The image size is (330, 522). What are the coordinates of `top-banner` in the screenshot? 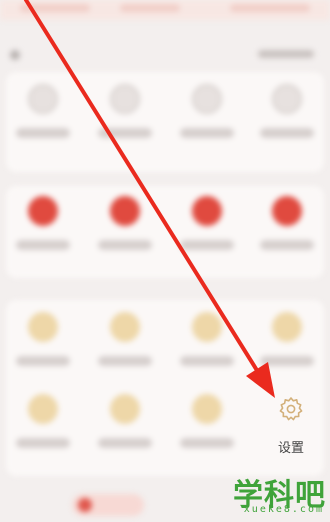 It's located at (165, 10).